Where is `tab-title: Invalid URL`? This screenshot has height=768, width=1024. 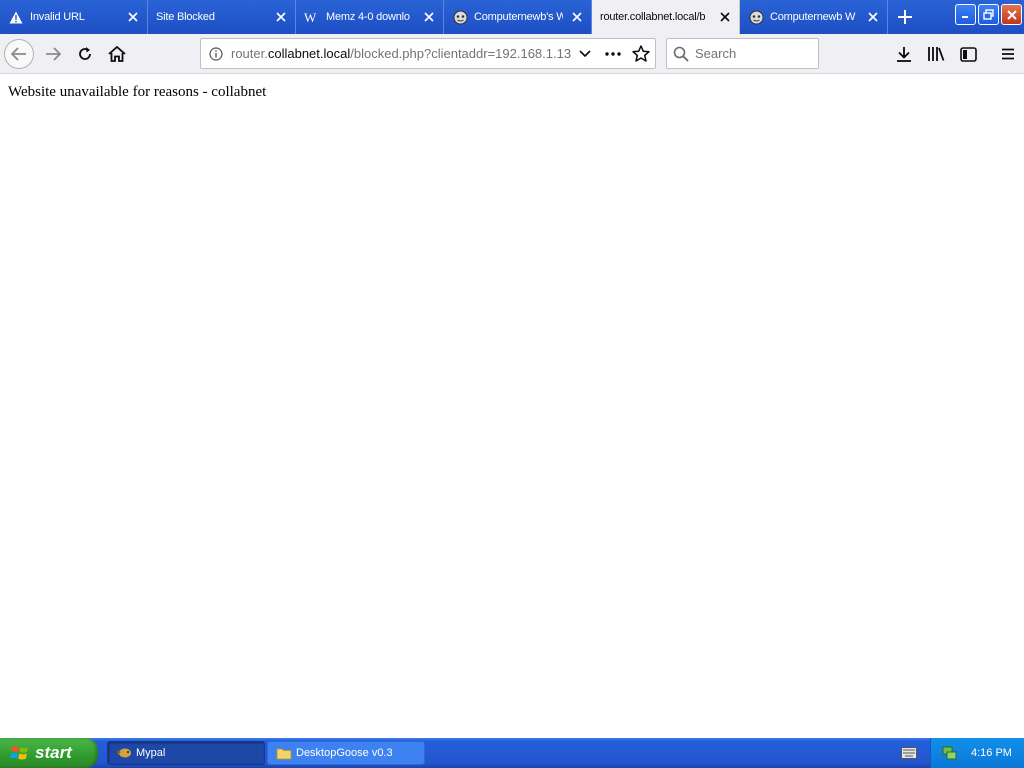
tab-title: Invalid URL is located at coordinates (57, 17).